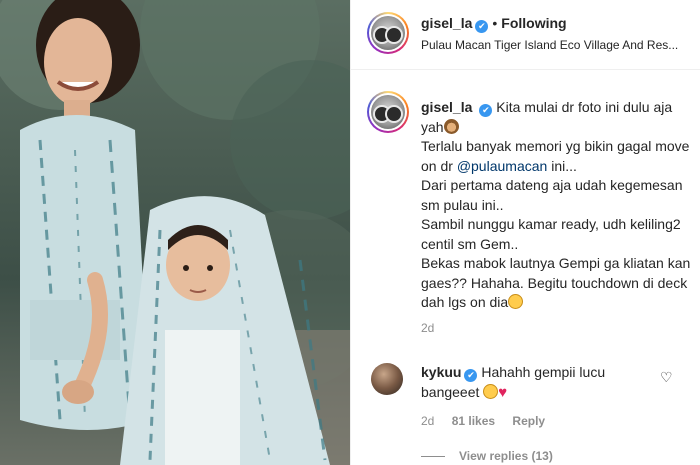 The width and height of the screenshot is (700, 465). What do you see at coordinates (506, 456) in the screenshot?
I see `view-replies-label: View replies (13)` at bounding box center [506, 456].